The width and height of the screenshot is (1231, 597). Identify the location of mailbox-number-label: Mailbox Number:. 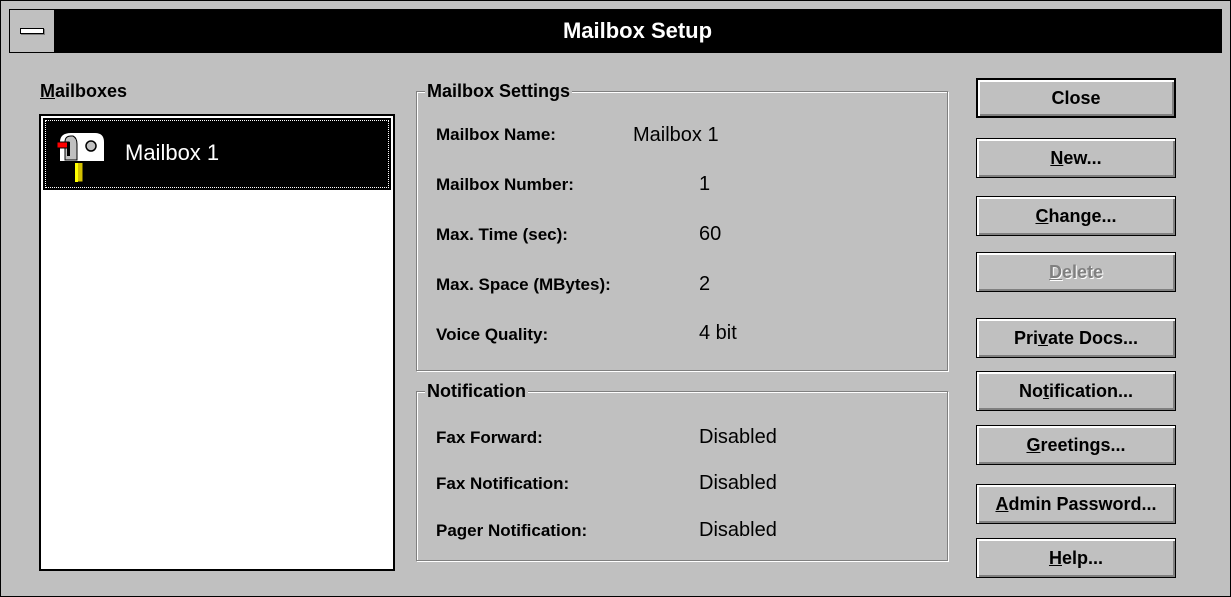
(505, 184).